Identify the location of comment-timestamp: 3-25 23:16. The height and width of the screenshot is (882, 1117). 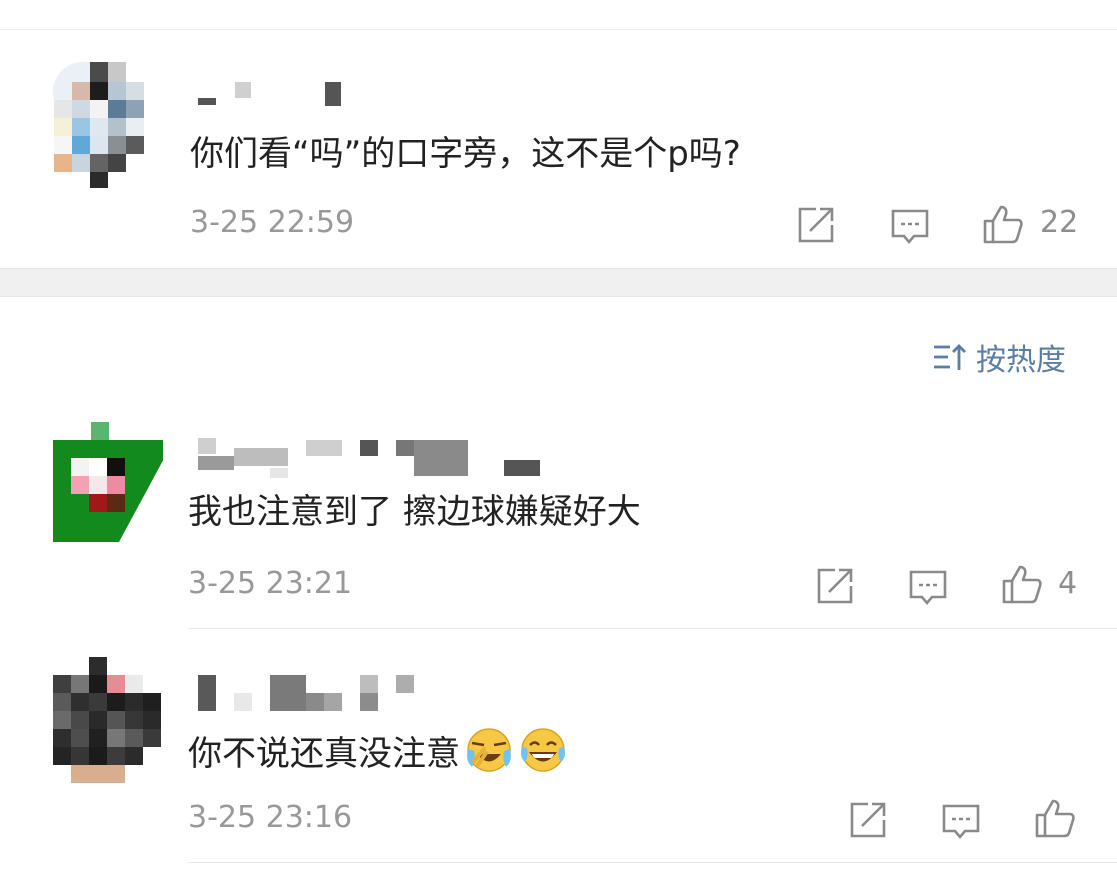
(270, 817).